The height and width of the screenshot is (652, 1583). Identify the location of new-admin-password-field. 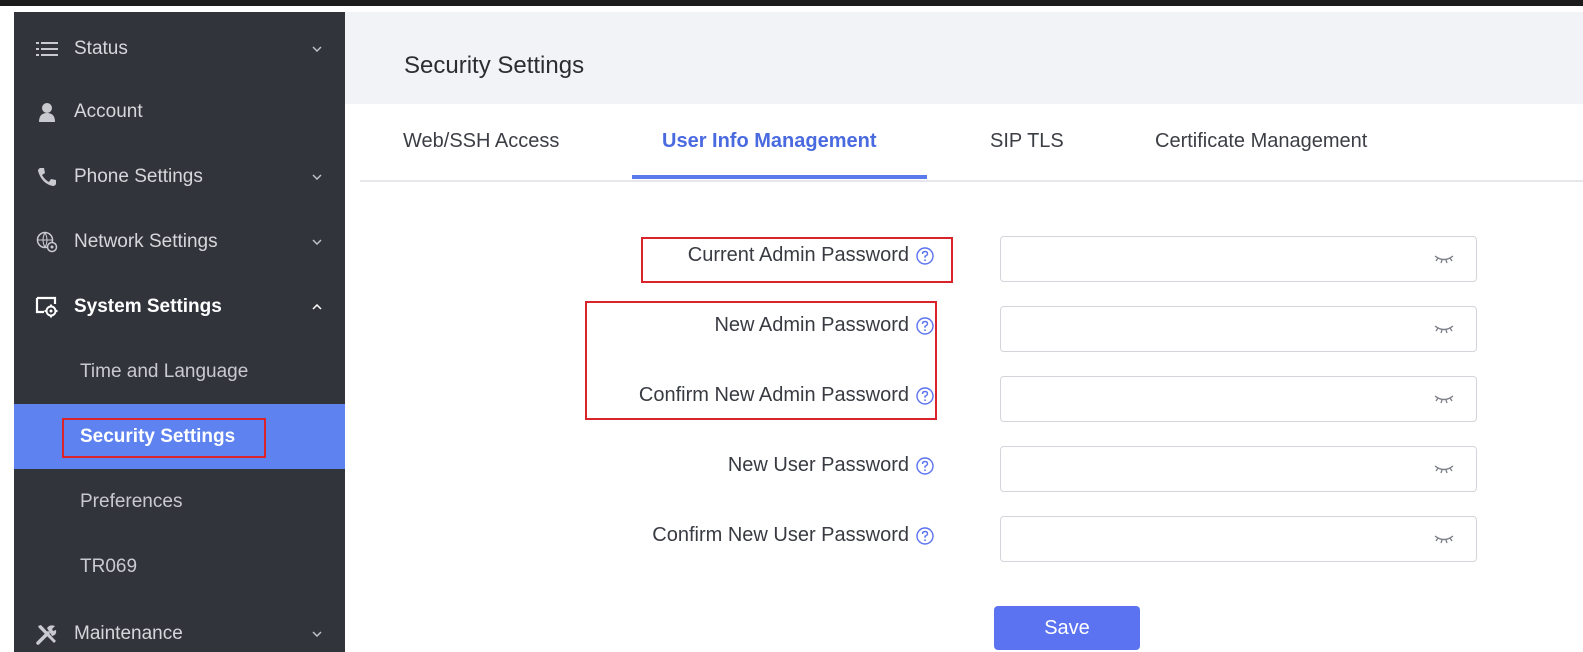
(1238, 329).